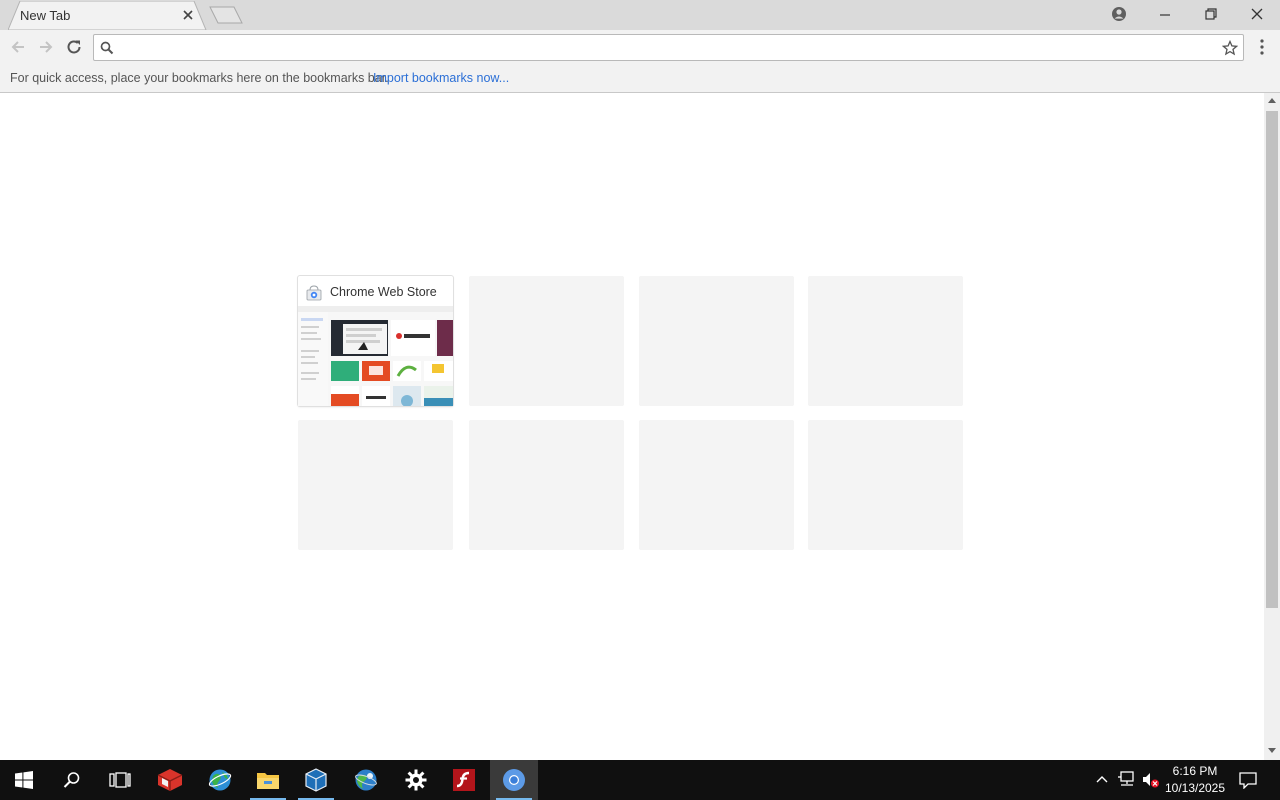 The image size is (1280, 800). I want to click on vertical-scrollbar, so click(1272, 426).